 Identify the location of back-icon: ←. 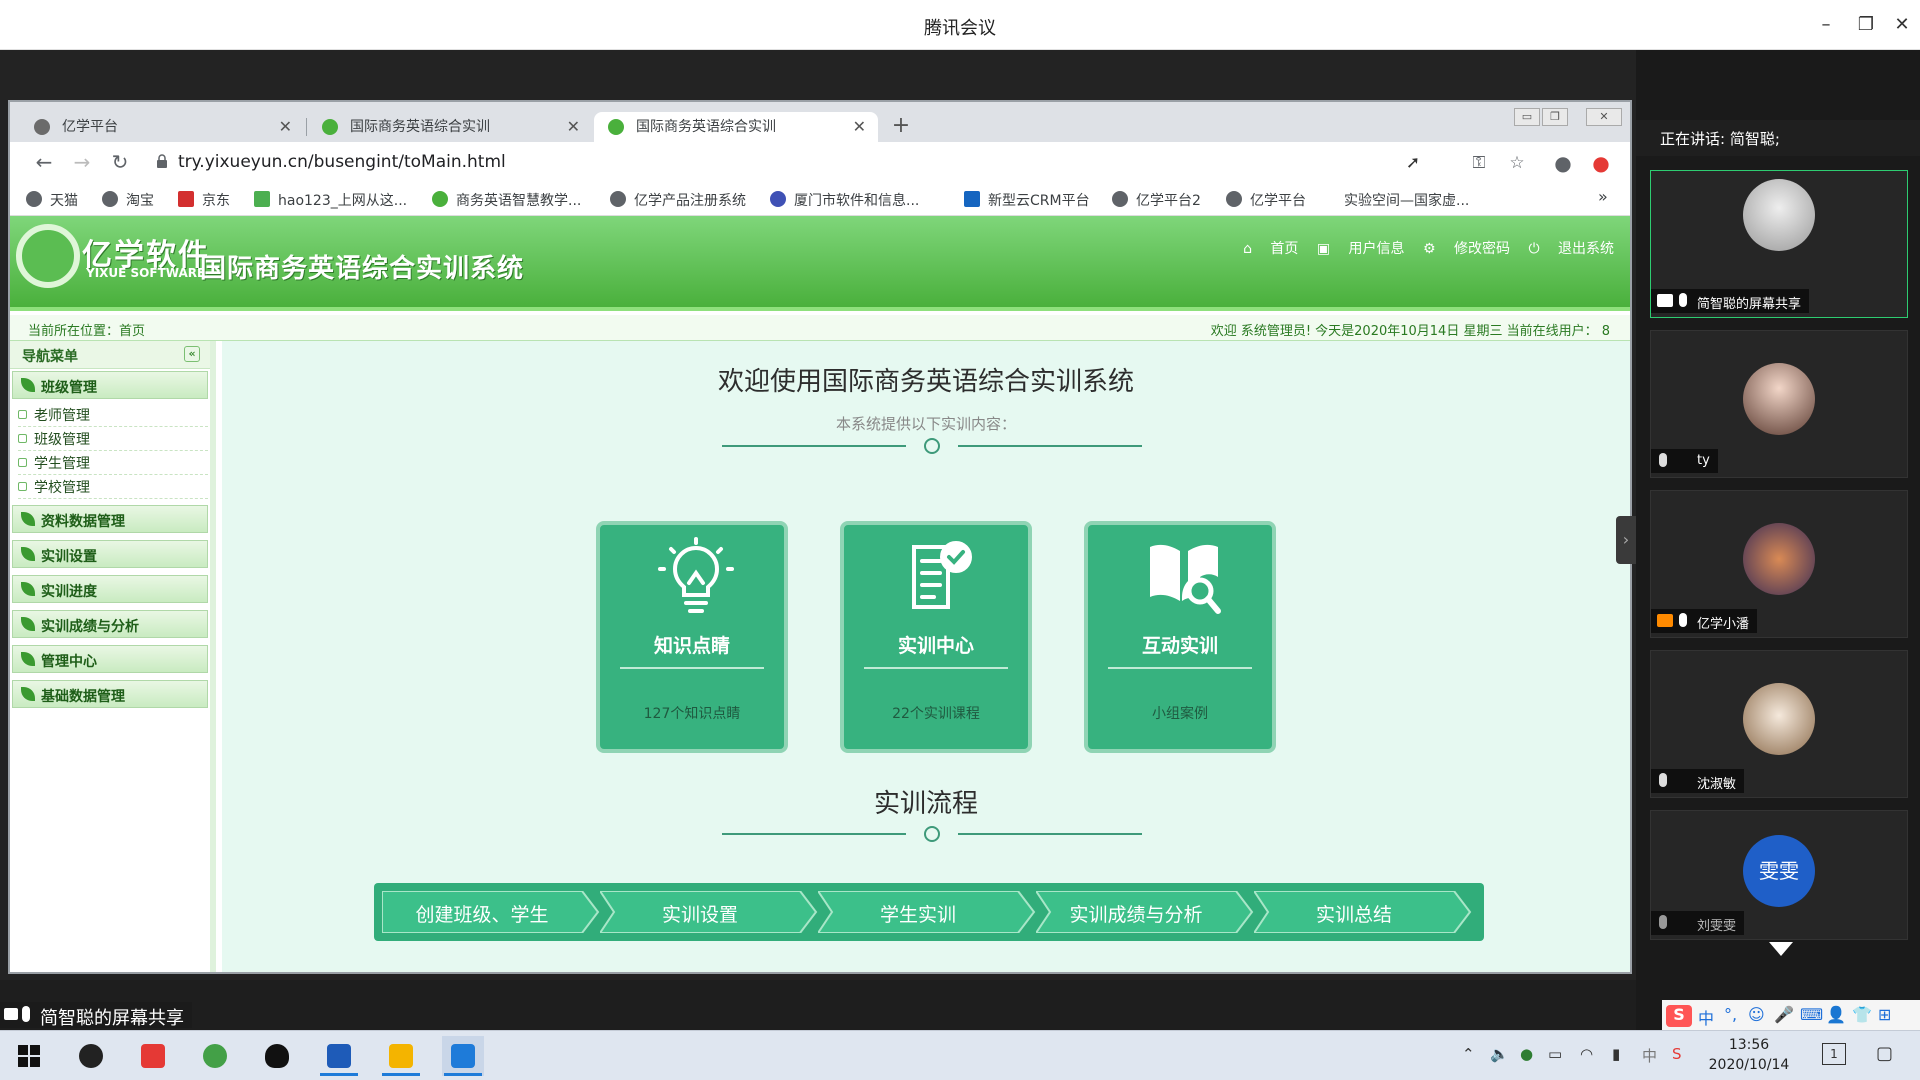
(44, 162).